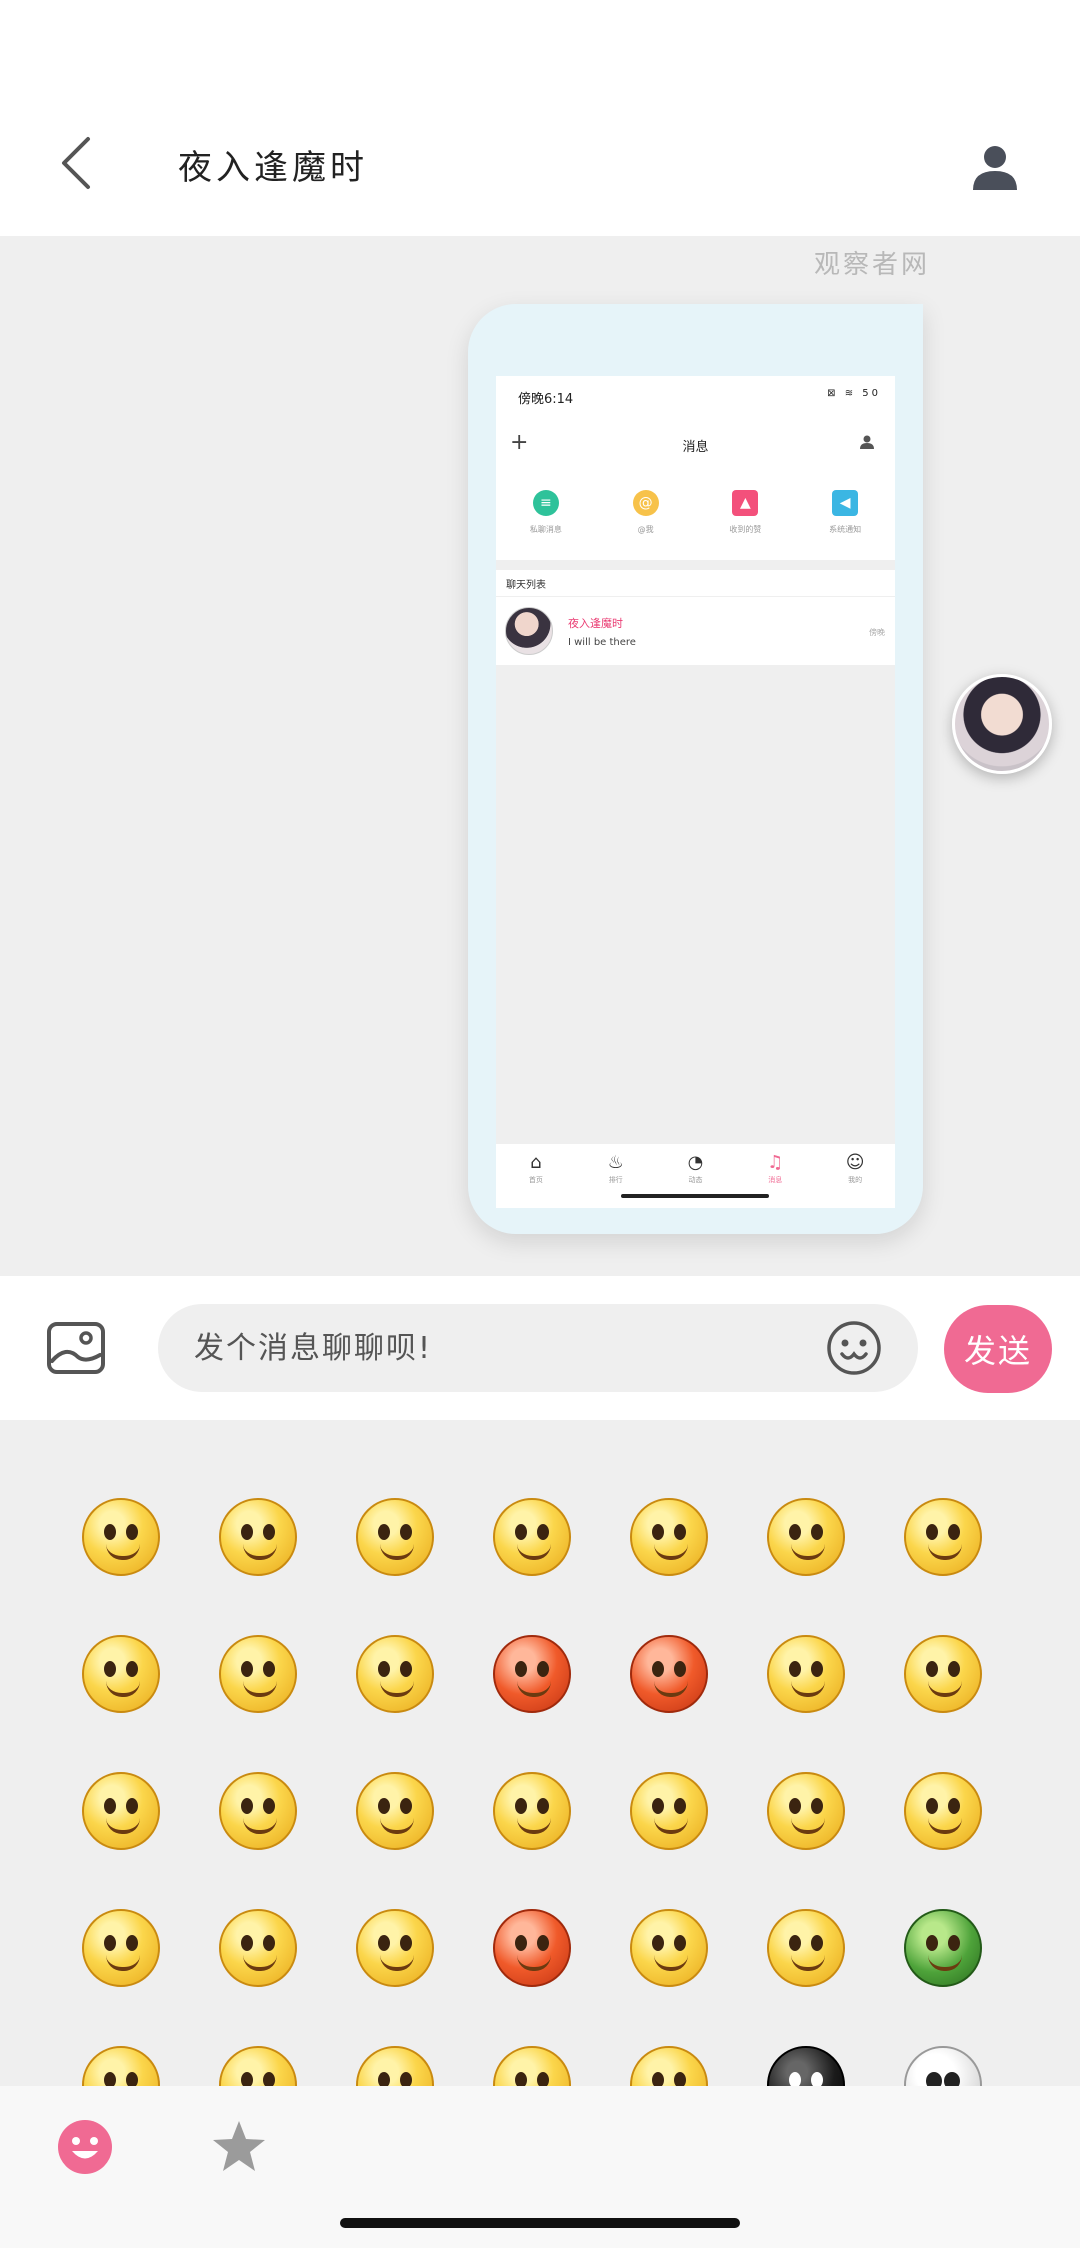 The image size is (1080, 2248). I want to click on emoji-wobbly, so click(257, 1536).